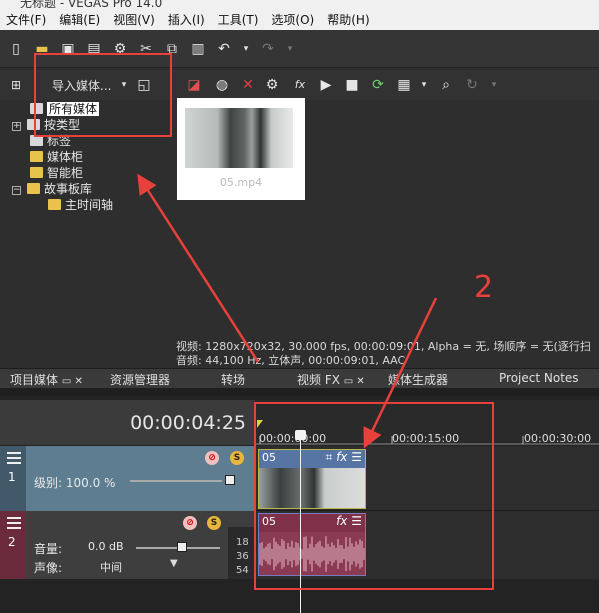 The height and width of the screenshot is (613, 599). I want to click on arrow-to-timeline, so click(400, 373).